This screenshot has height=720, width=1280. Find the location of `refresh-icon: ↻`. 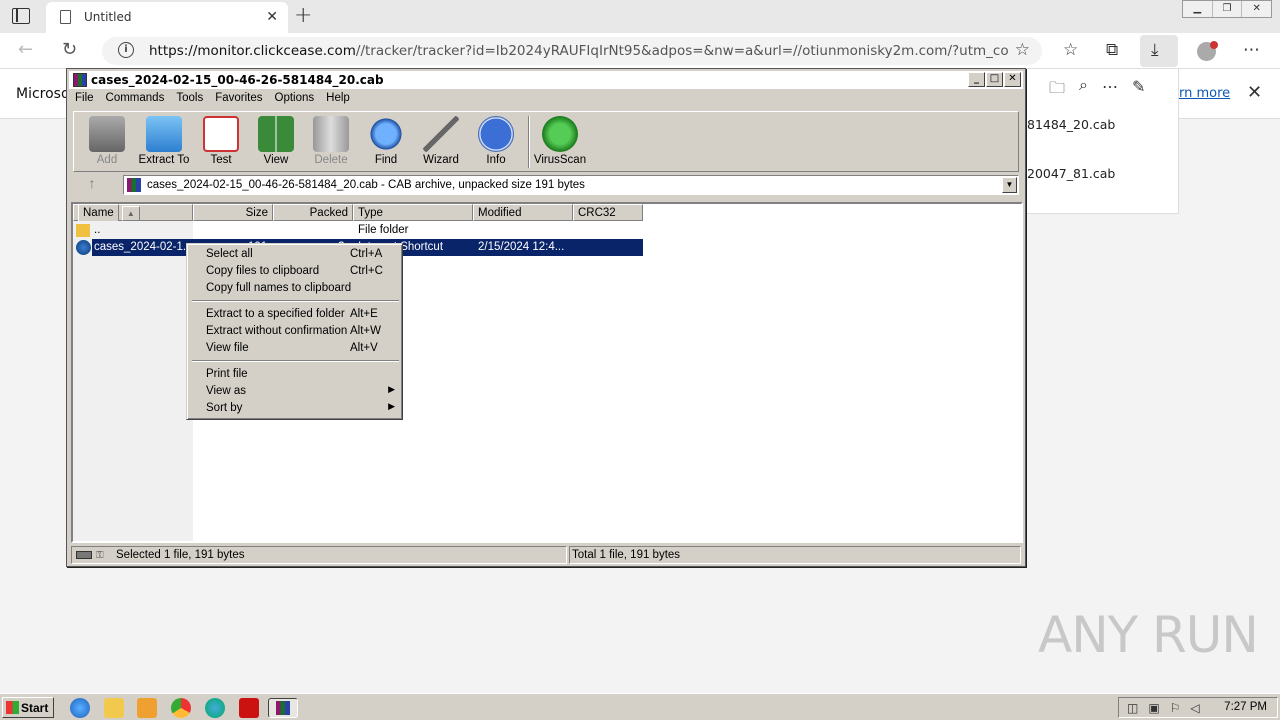

refresh-icon: ↻ is located at coordinates (69, 49).